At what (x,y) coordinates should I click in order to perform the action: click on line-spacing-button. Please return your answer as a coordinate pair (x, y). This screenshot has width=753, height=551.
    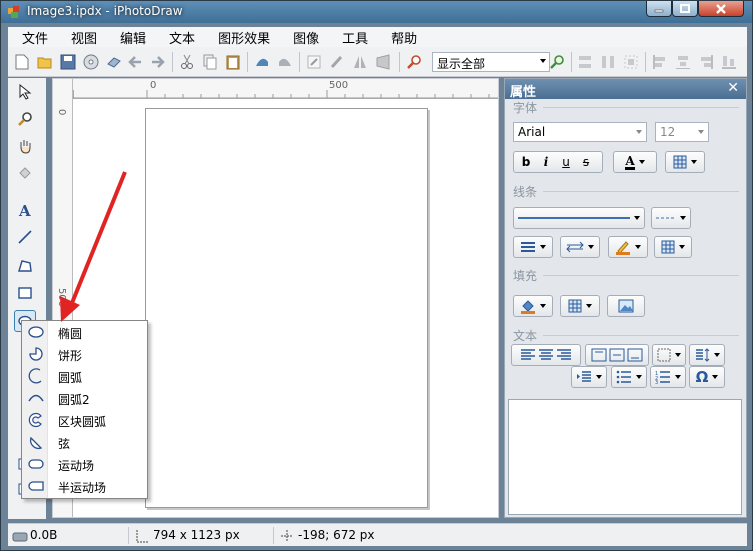
    Looking at the image, I should click on (707, 355).